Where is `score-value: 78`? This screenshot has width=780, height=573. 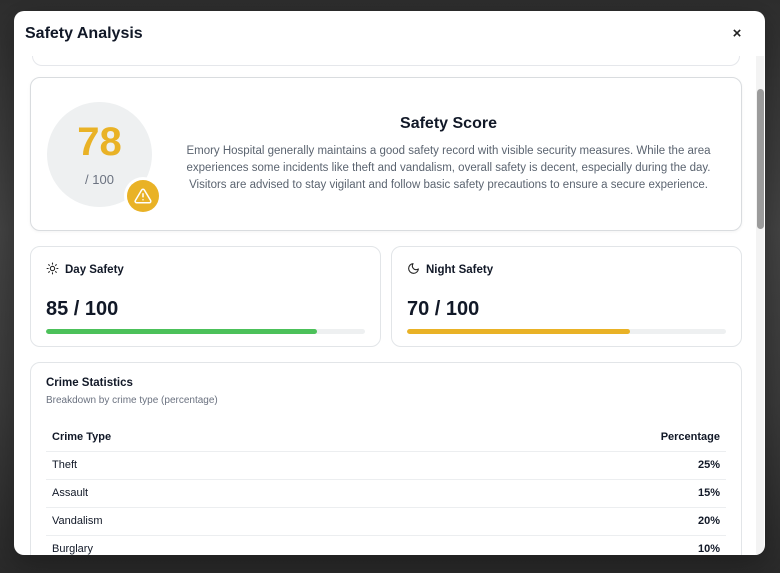
score-value: 78 is located at coordinates (99, 141).